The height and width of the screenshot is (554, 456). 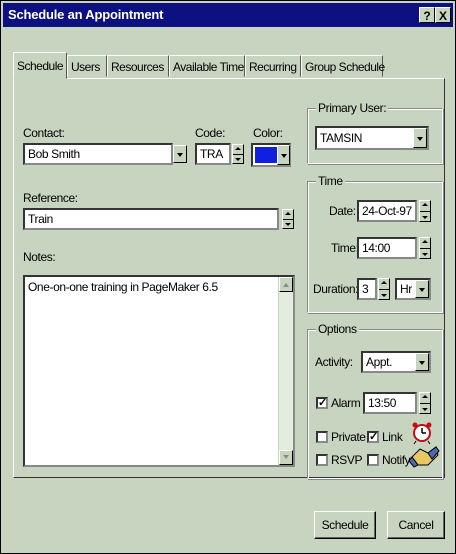 I want to click on code-spinner, so click(x=238, y=154).